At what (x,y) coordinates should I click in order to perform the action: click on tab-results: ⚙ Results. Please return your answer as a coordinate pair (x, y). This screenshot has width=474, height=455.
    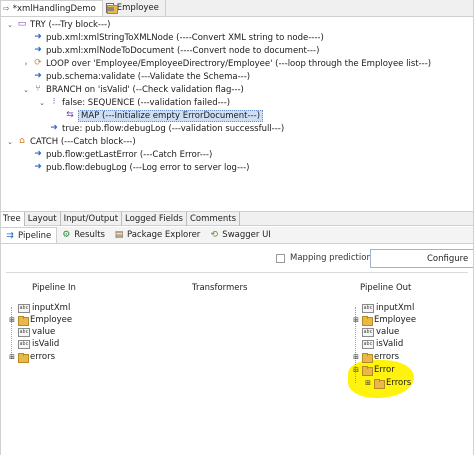
    Looking at the image, I should click on (83, 235).